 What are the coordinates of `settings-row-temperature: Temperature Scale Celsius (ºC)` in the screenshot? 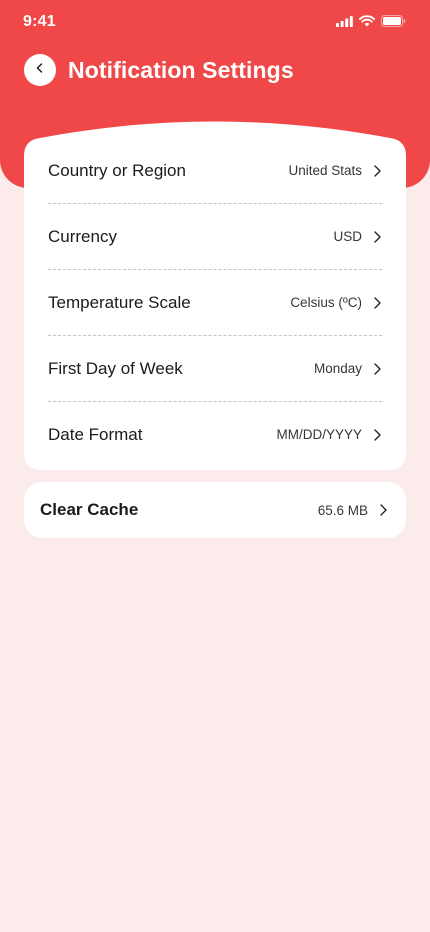 It's located at (215, 303).